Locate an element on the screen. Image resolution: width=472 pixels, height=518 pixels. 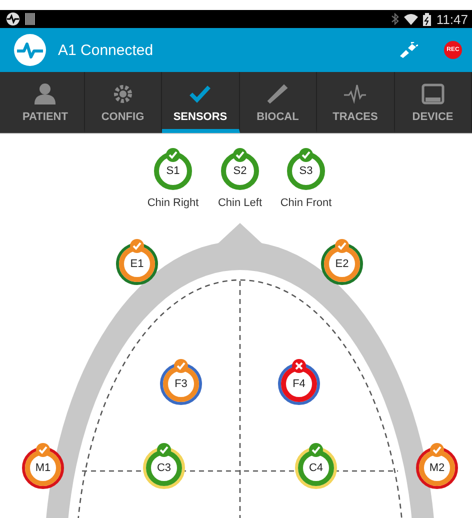
sensor-label: C4 is located at coordinates (316, 468).